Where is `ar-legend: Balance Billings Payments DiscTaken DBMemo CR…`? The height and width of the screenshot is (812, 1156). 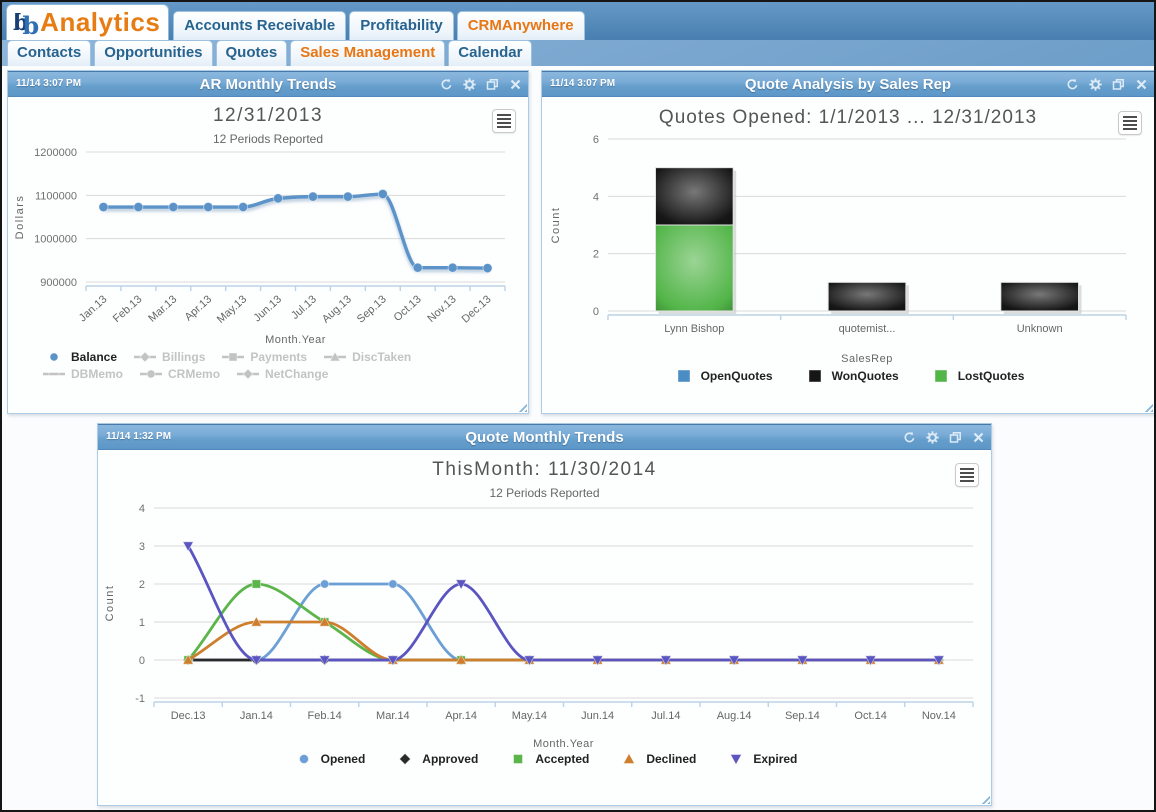 ar-legend: Balance Billings Payments DiscTaken DBMemo CR… is located at coordinates (268, 365).